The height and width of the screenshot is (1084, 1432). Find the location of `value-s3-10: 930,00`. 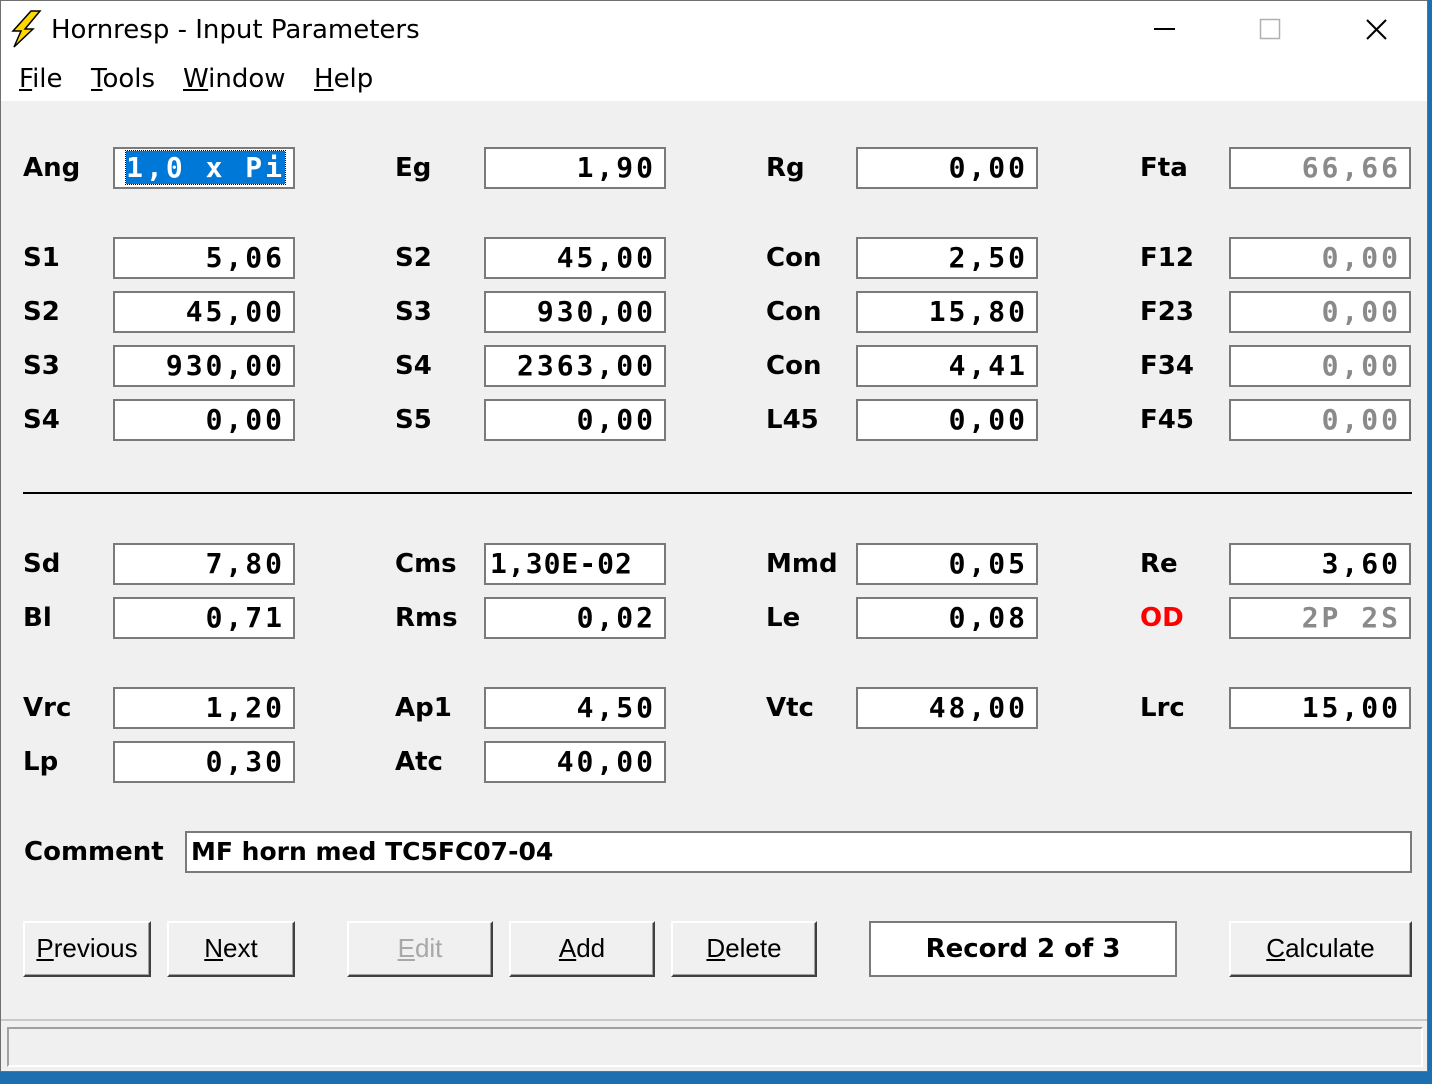

value-s3-10: 930,00 is located at coordinates (596, 311).